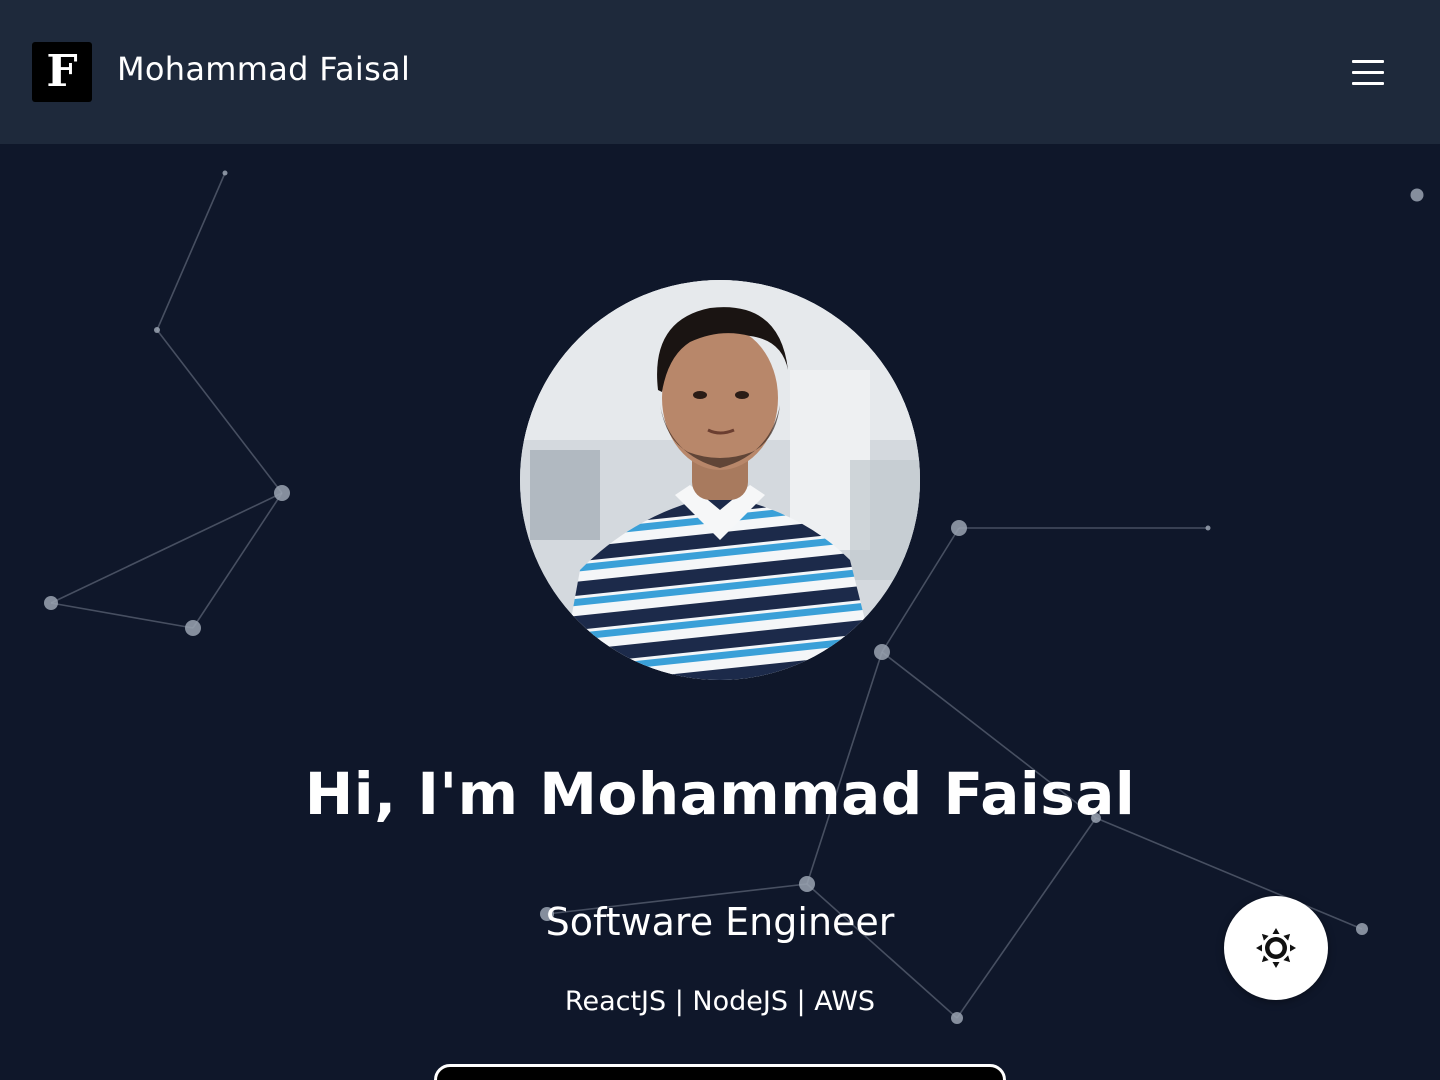  What do you see at coordinates (720, 72) in the screenshot?
I see `navbar: F Mohammad Faisal` at bounding box center [720, 72].